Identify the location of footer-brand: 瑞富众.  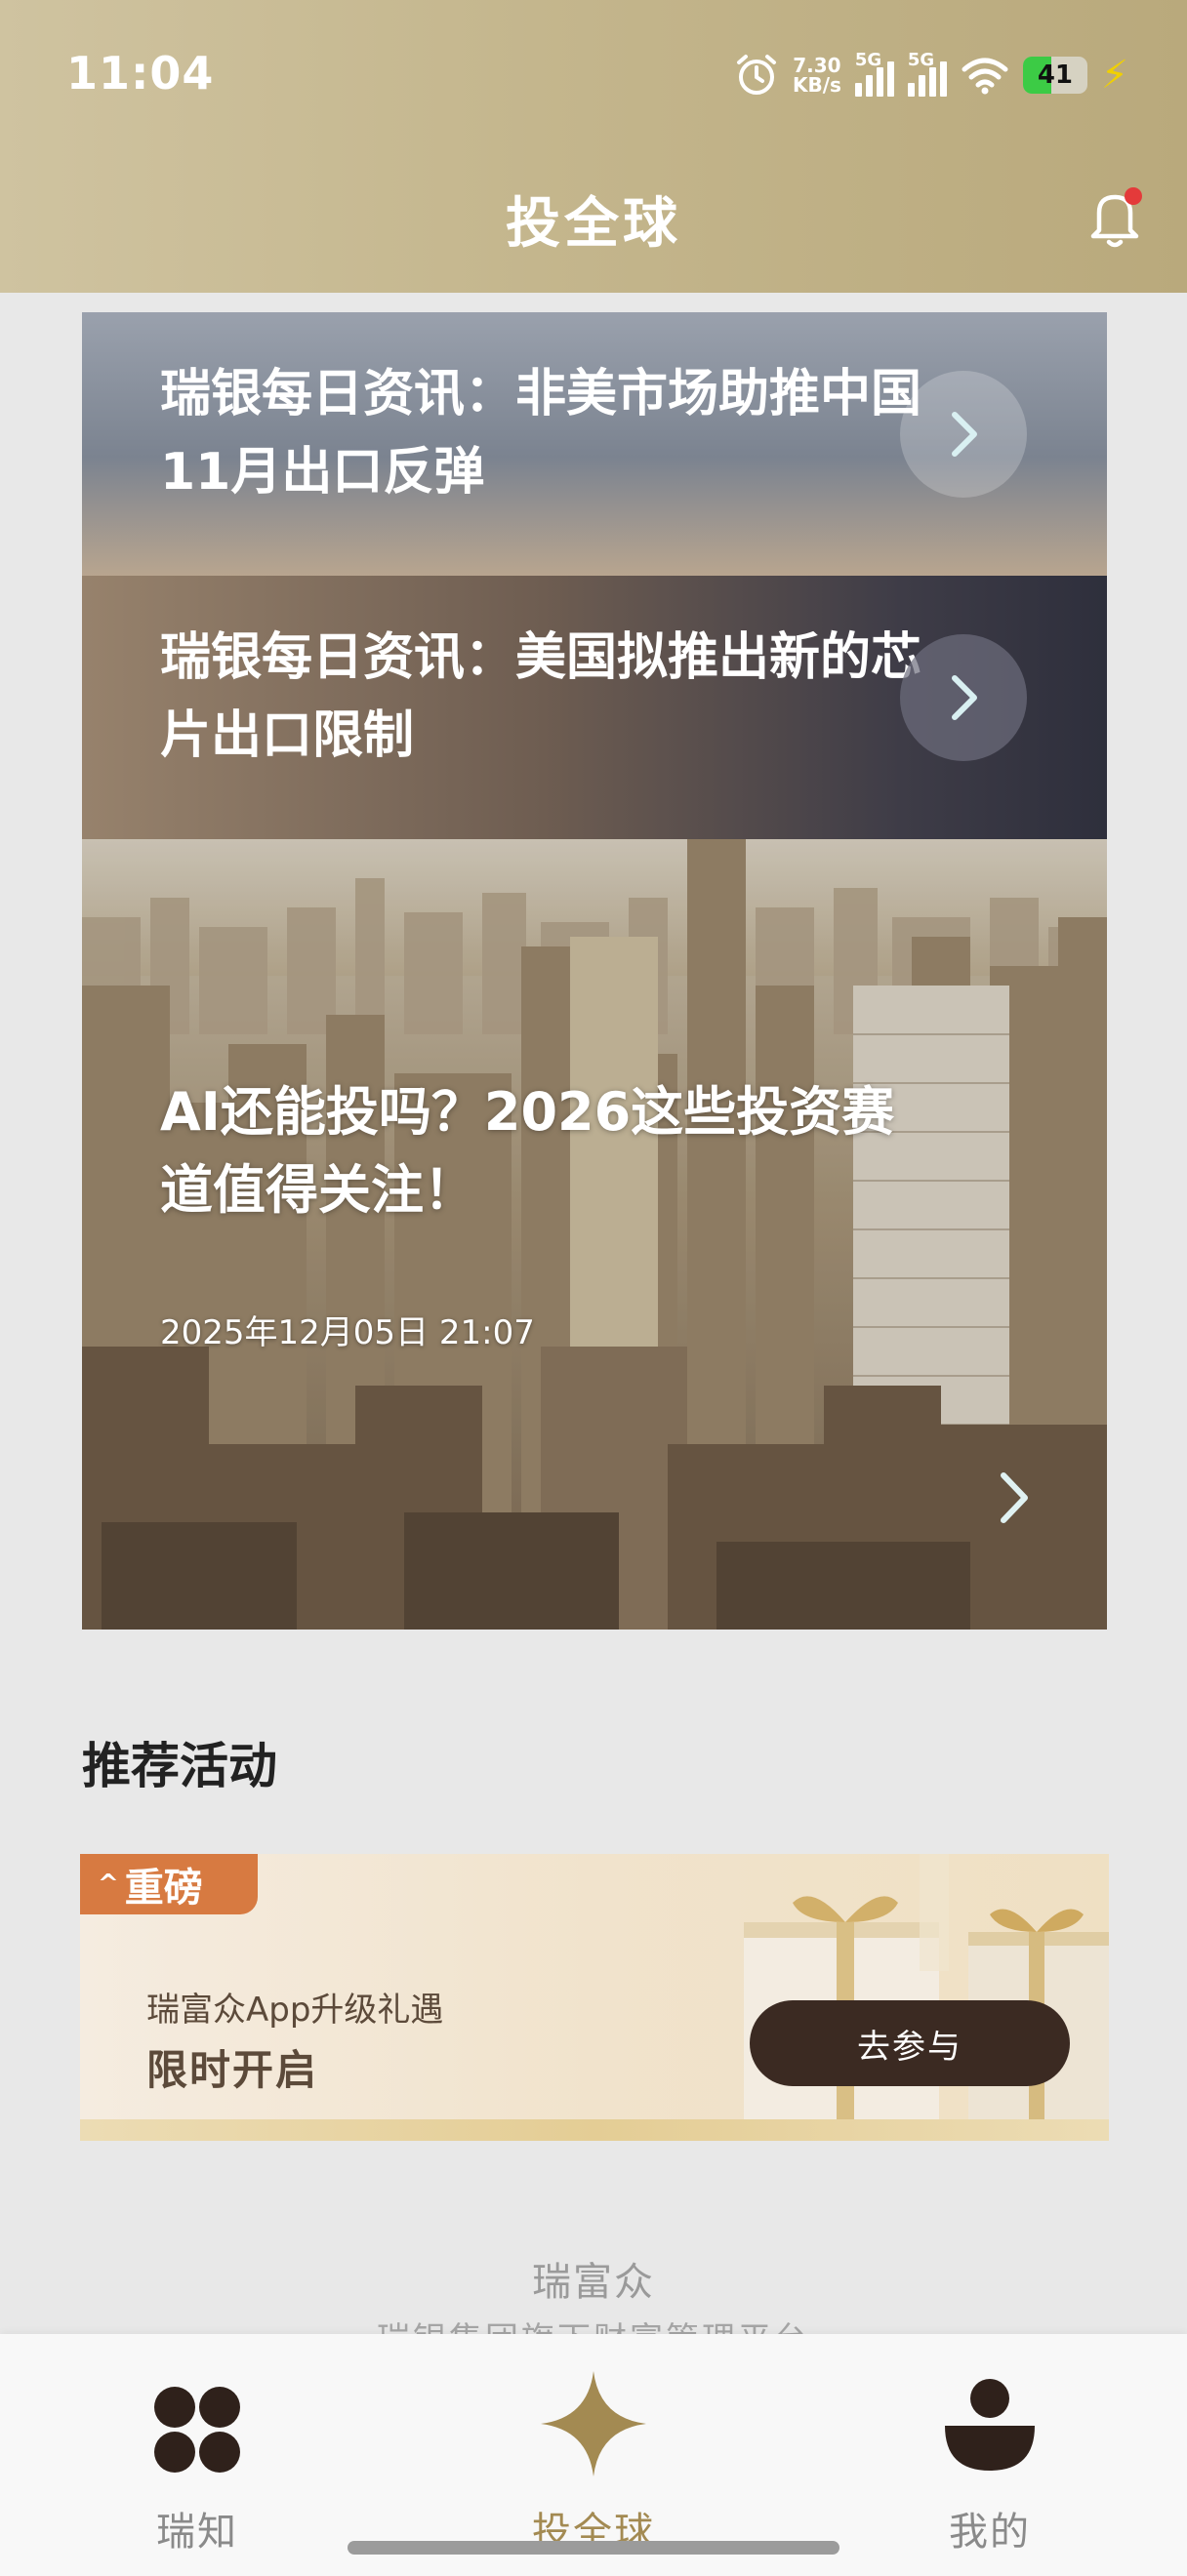
(593, 2282).